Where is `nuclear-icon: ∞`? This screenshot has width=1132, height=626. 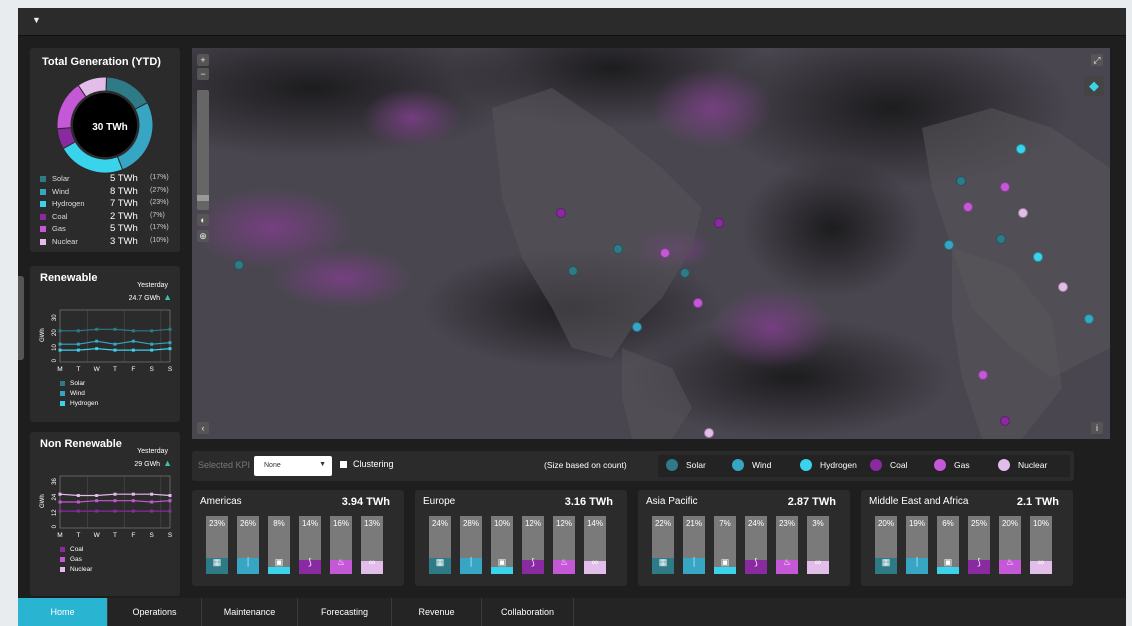
nuclear-icon: ∞ is located at coordinates (372, 562).